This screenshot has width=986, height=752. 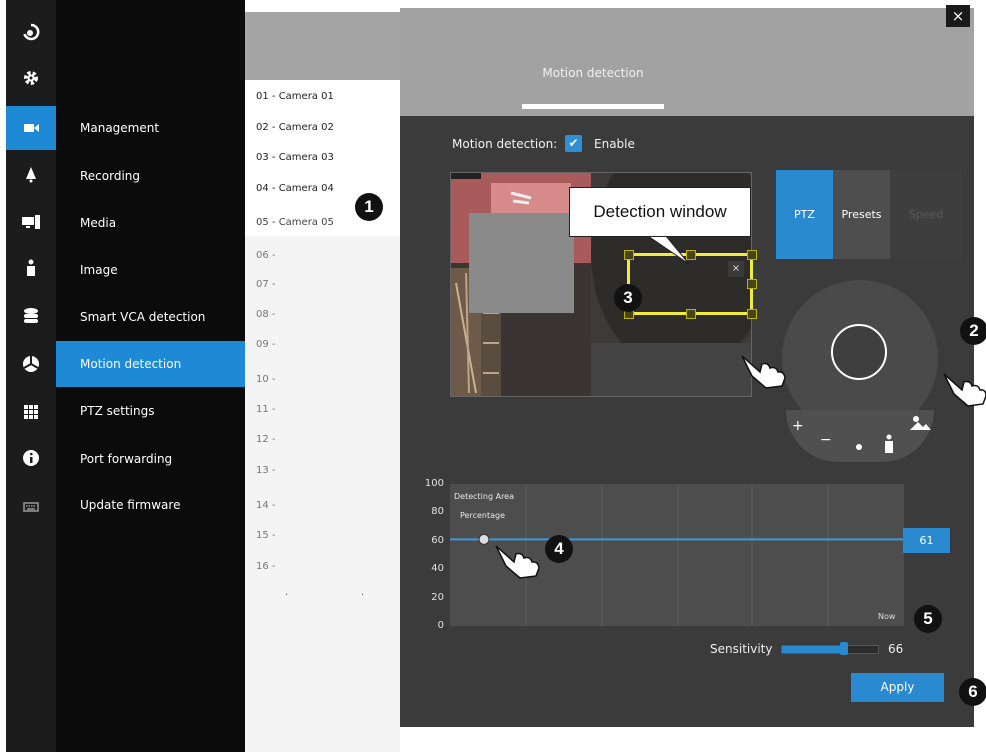 What do you see at coordinates (798, 426) in the screenshot?
I see `zoom-in-button: +` at bounding box center [798, 426].